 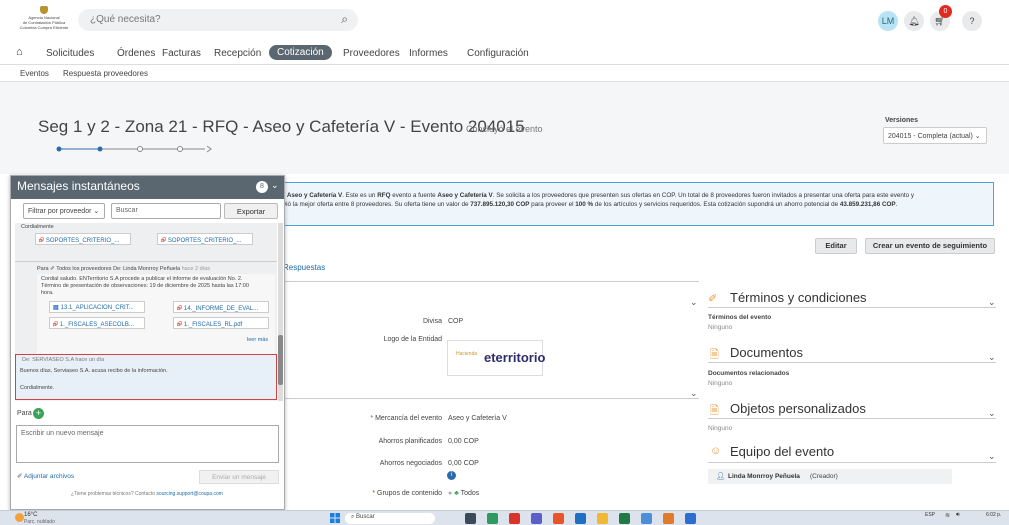 I want to click on info-icon: i, so click(x=451, y=475).